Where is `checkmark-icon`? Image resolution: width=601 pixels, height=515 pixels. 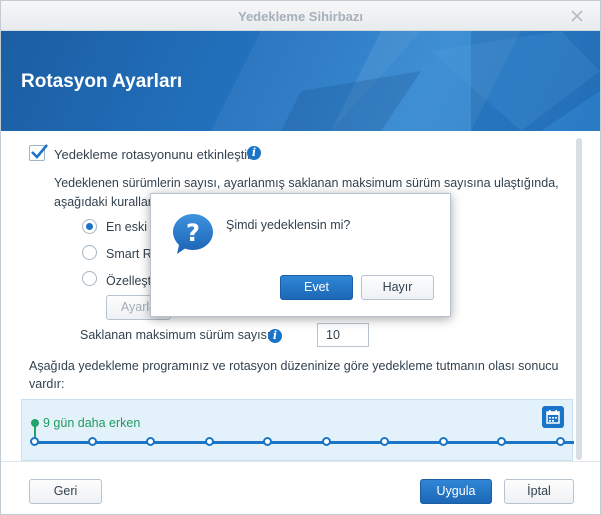
checkmark-icon is located at coordinates (39, 151).